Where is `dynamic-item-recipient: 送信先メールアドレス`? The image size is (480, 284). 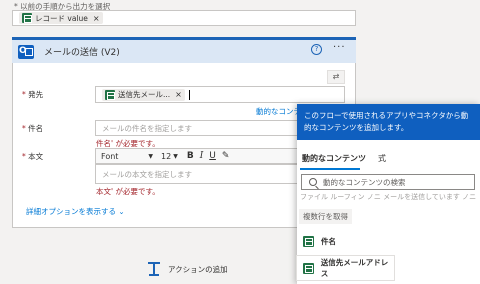 dynamic-item-recipient: 送信先メールアドレス is located at coordinates (345, 268).